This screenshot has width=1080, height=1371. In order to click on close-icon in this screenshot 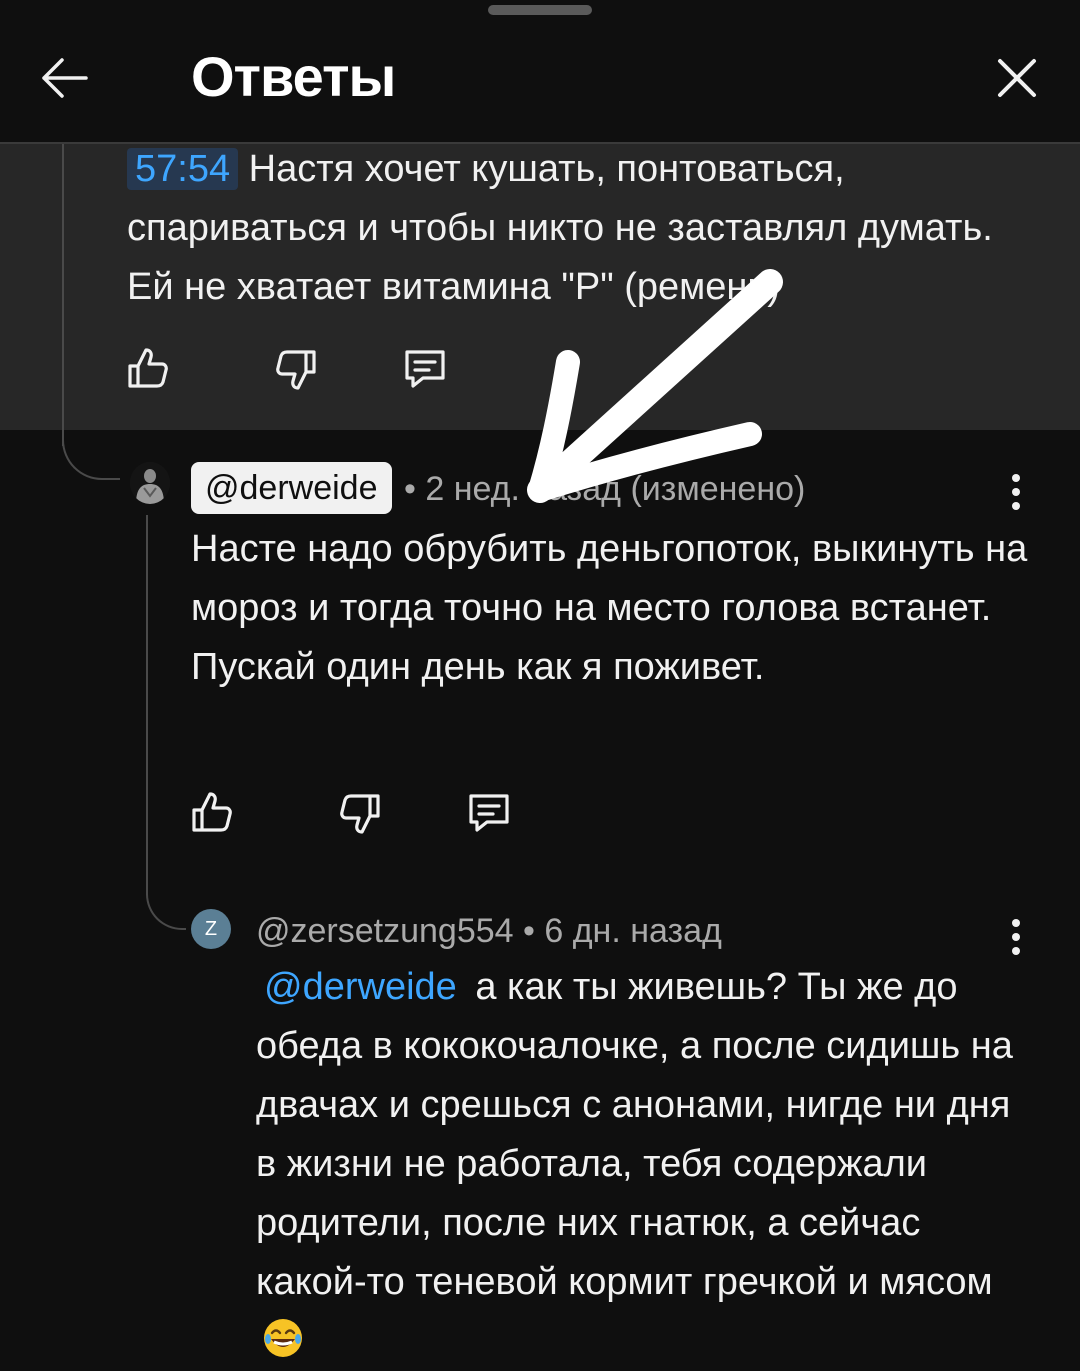, I will do `click(1017, 78)`.